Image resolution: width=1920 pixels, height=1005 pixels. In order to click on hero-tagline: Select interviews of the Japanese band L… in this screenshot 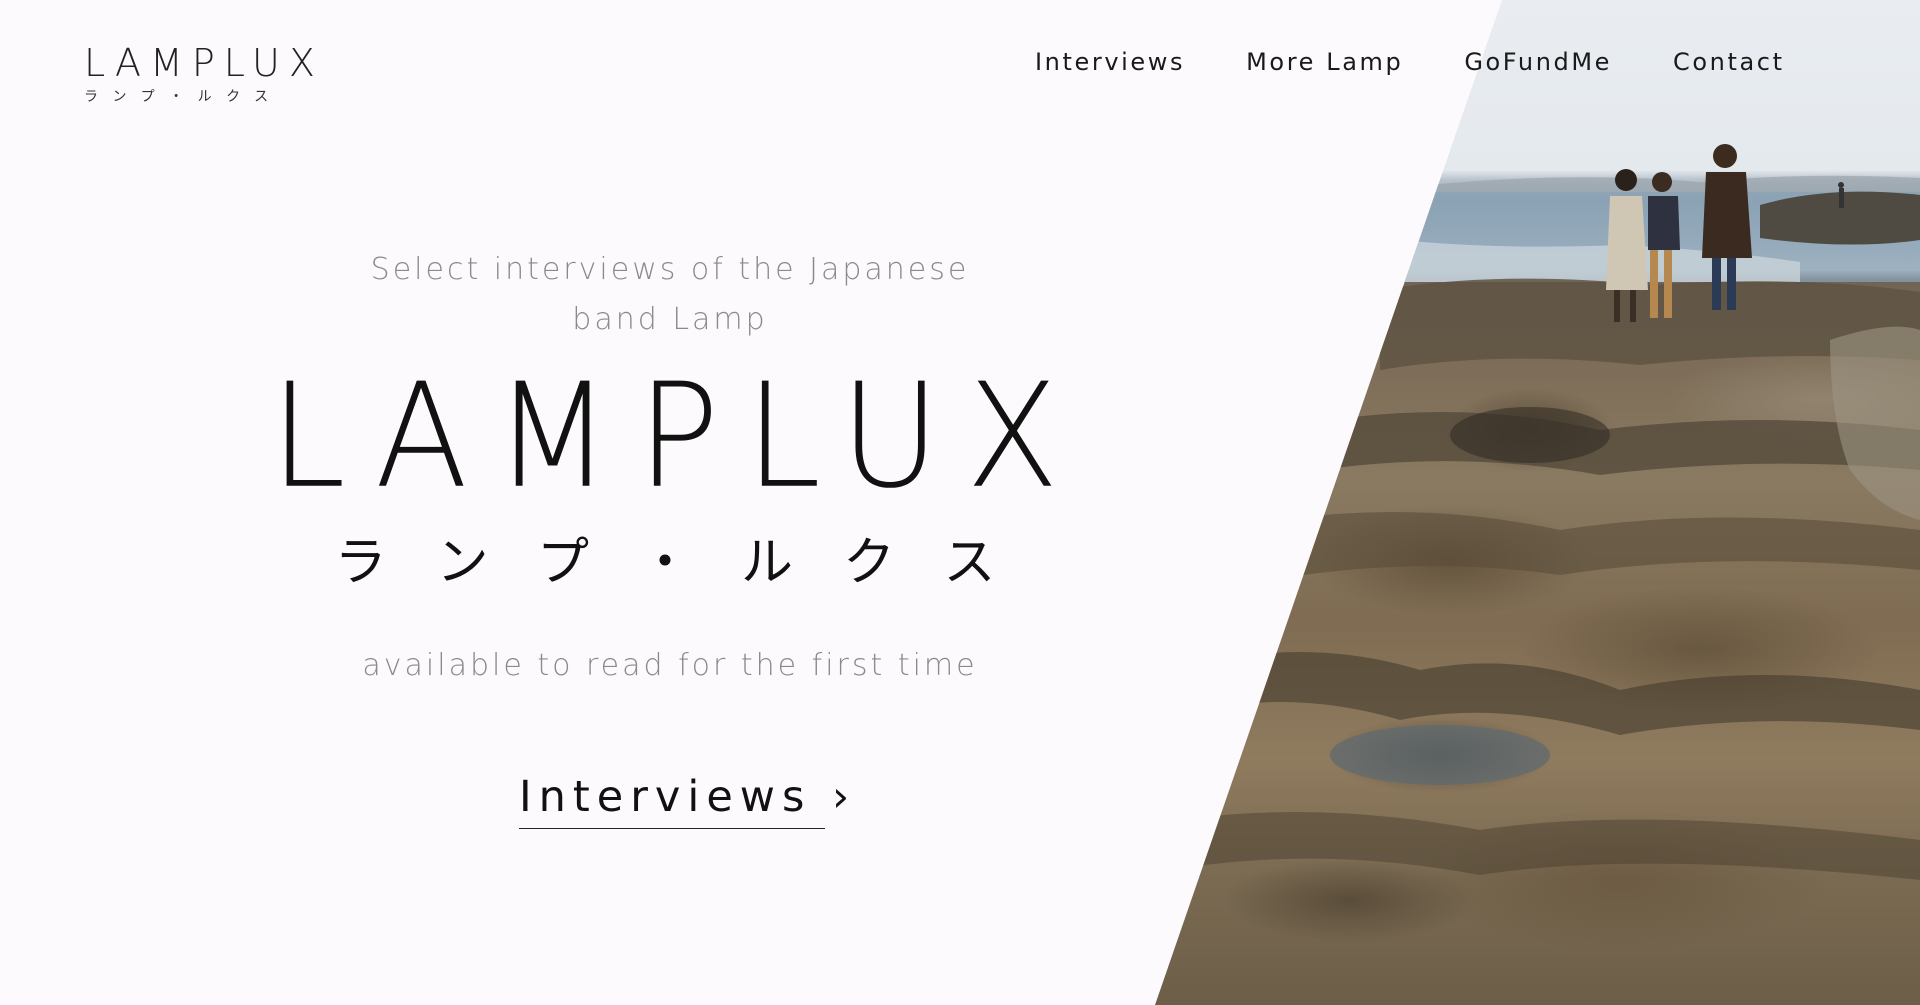, I will do `click(670, 294)`.